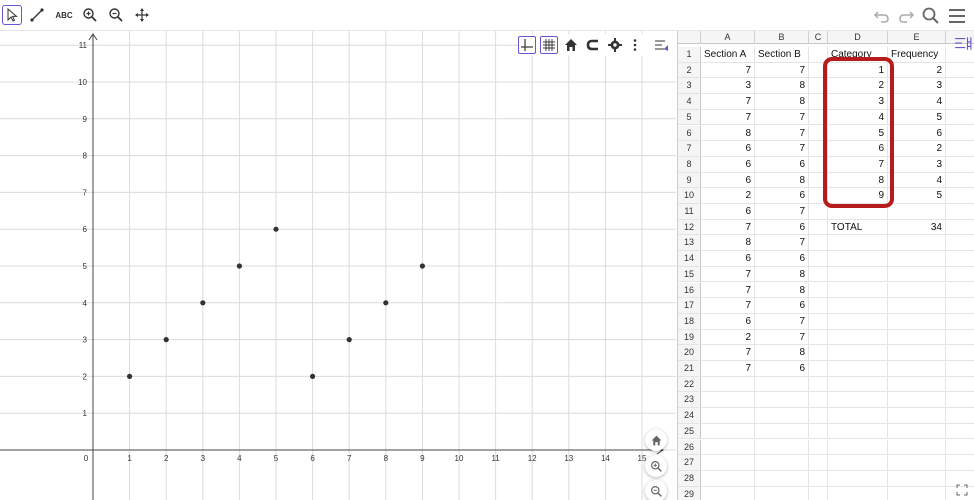 The image size is (974, 500). Describe the element at coordinates (689, 243) in the screenshot. I see `row-header: 13` at that location.